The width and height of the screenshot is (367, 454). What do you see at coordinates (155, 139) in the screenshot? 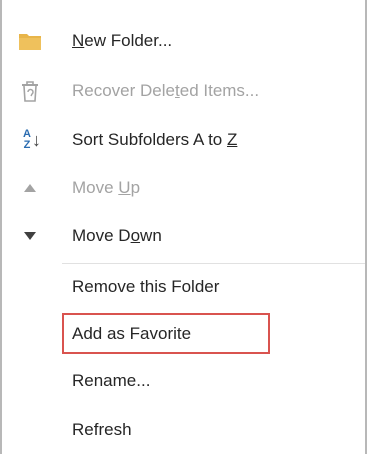
I see `menu-item-label: Sort Subfolders A to Z` at bounding box center [155, 139].